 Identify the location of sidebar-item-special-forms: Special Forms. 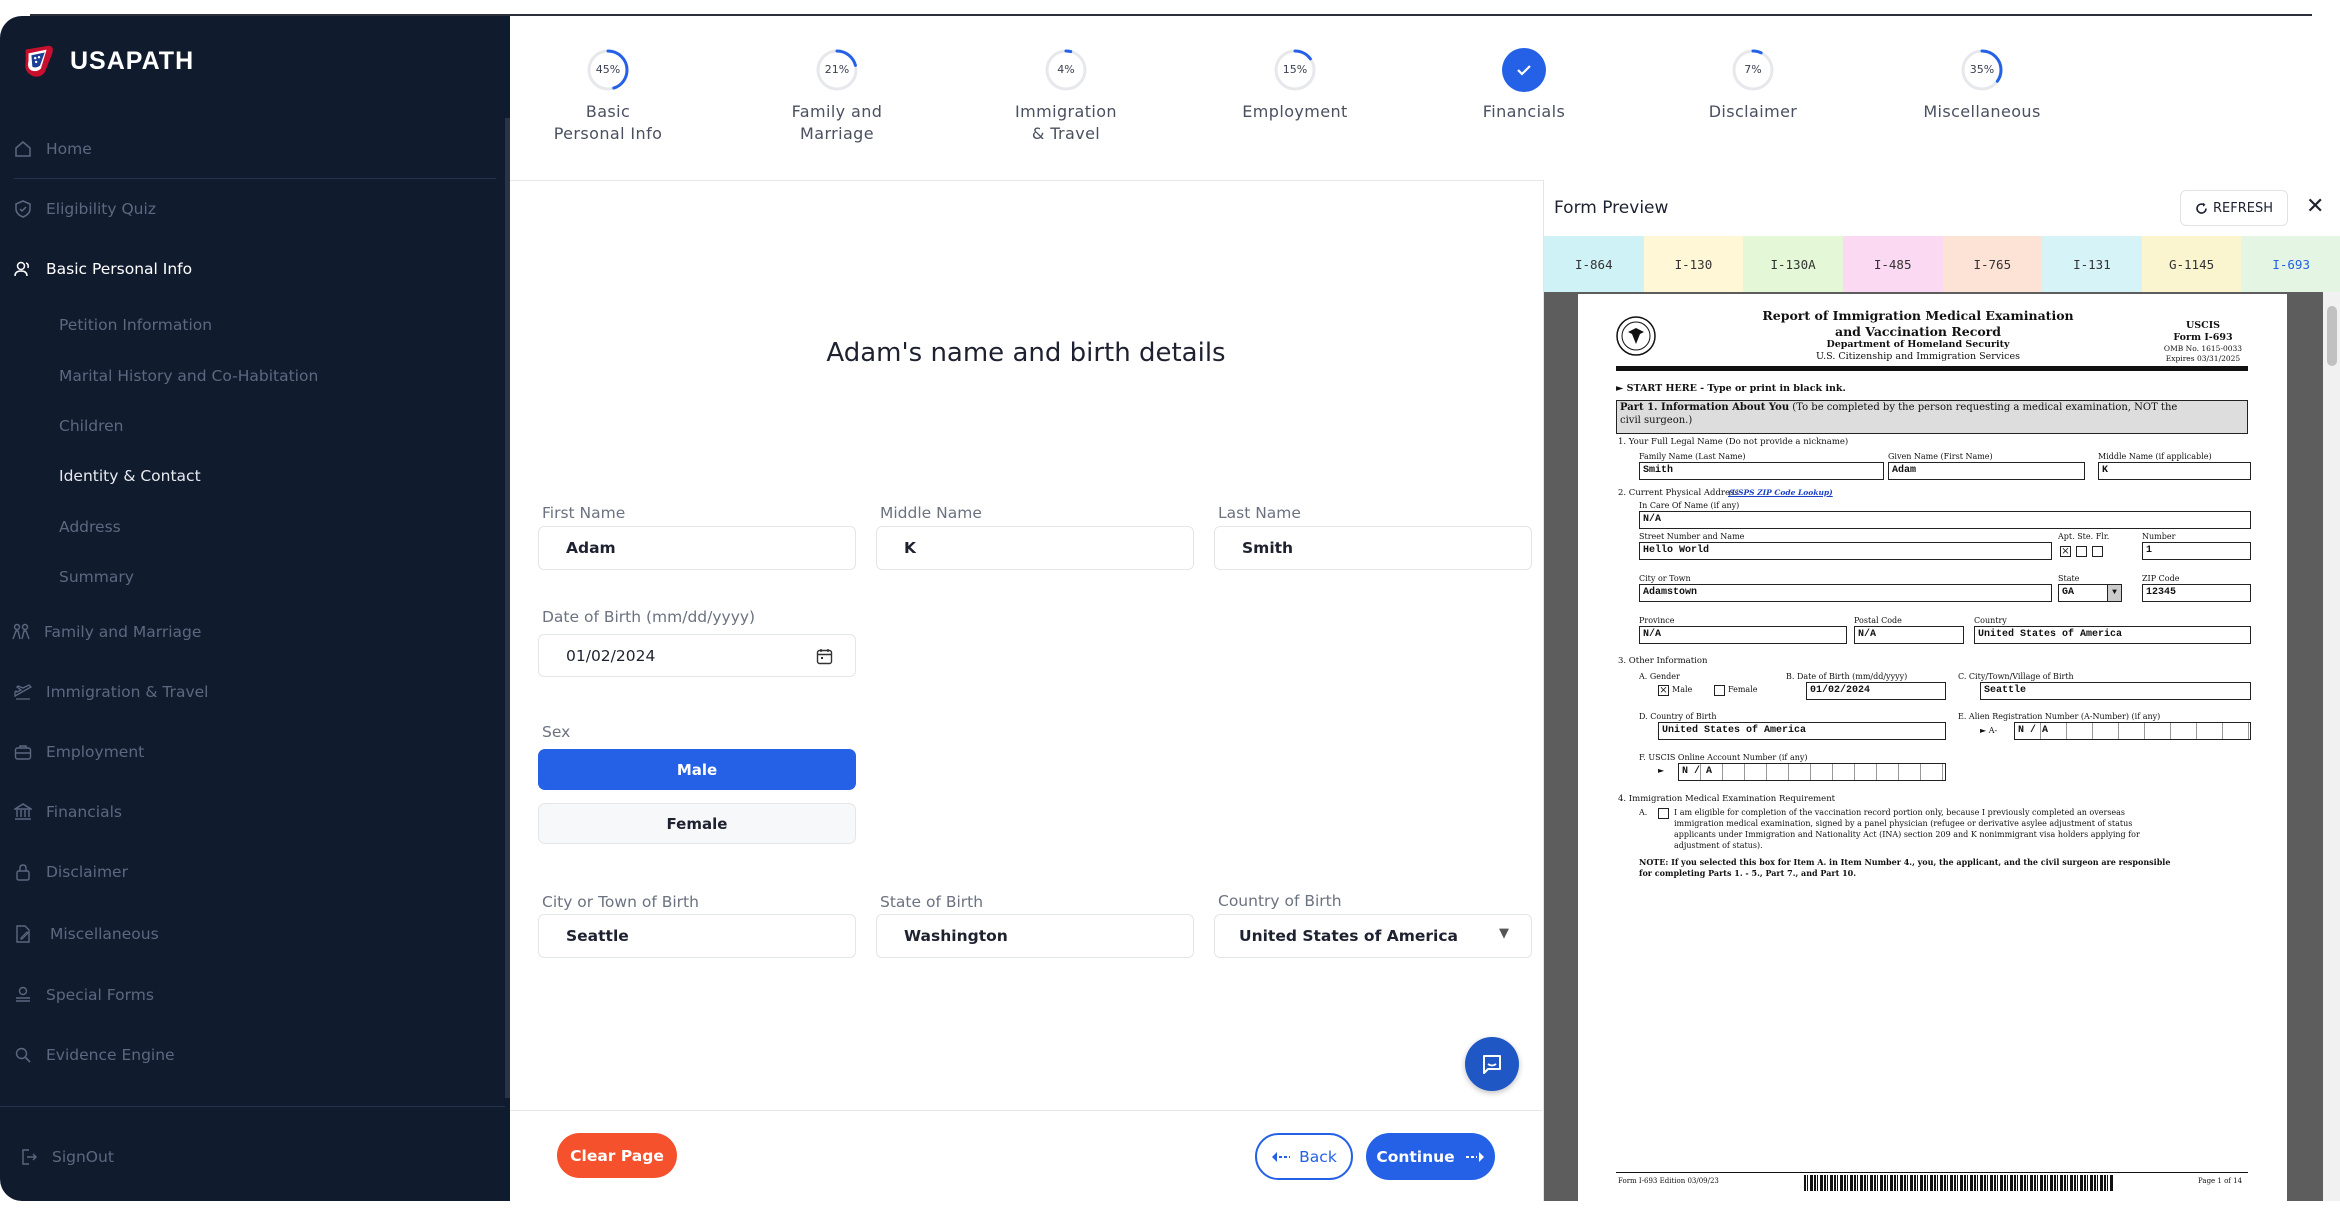
(84, 995).